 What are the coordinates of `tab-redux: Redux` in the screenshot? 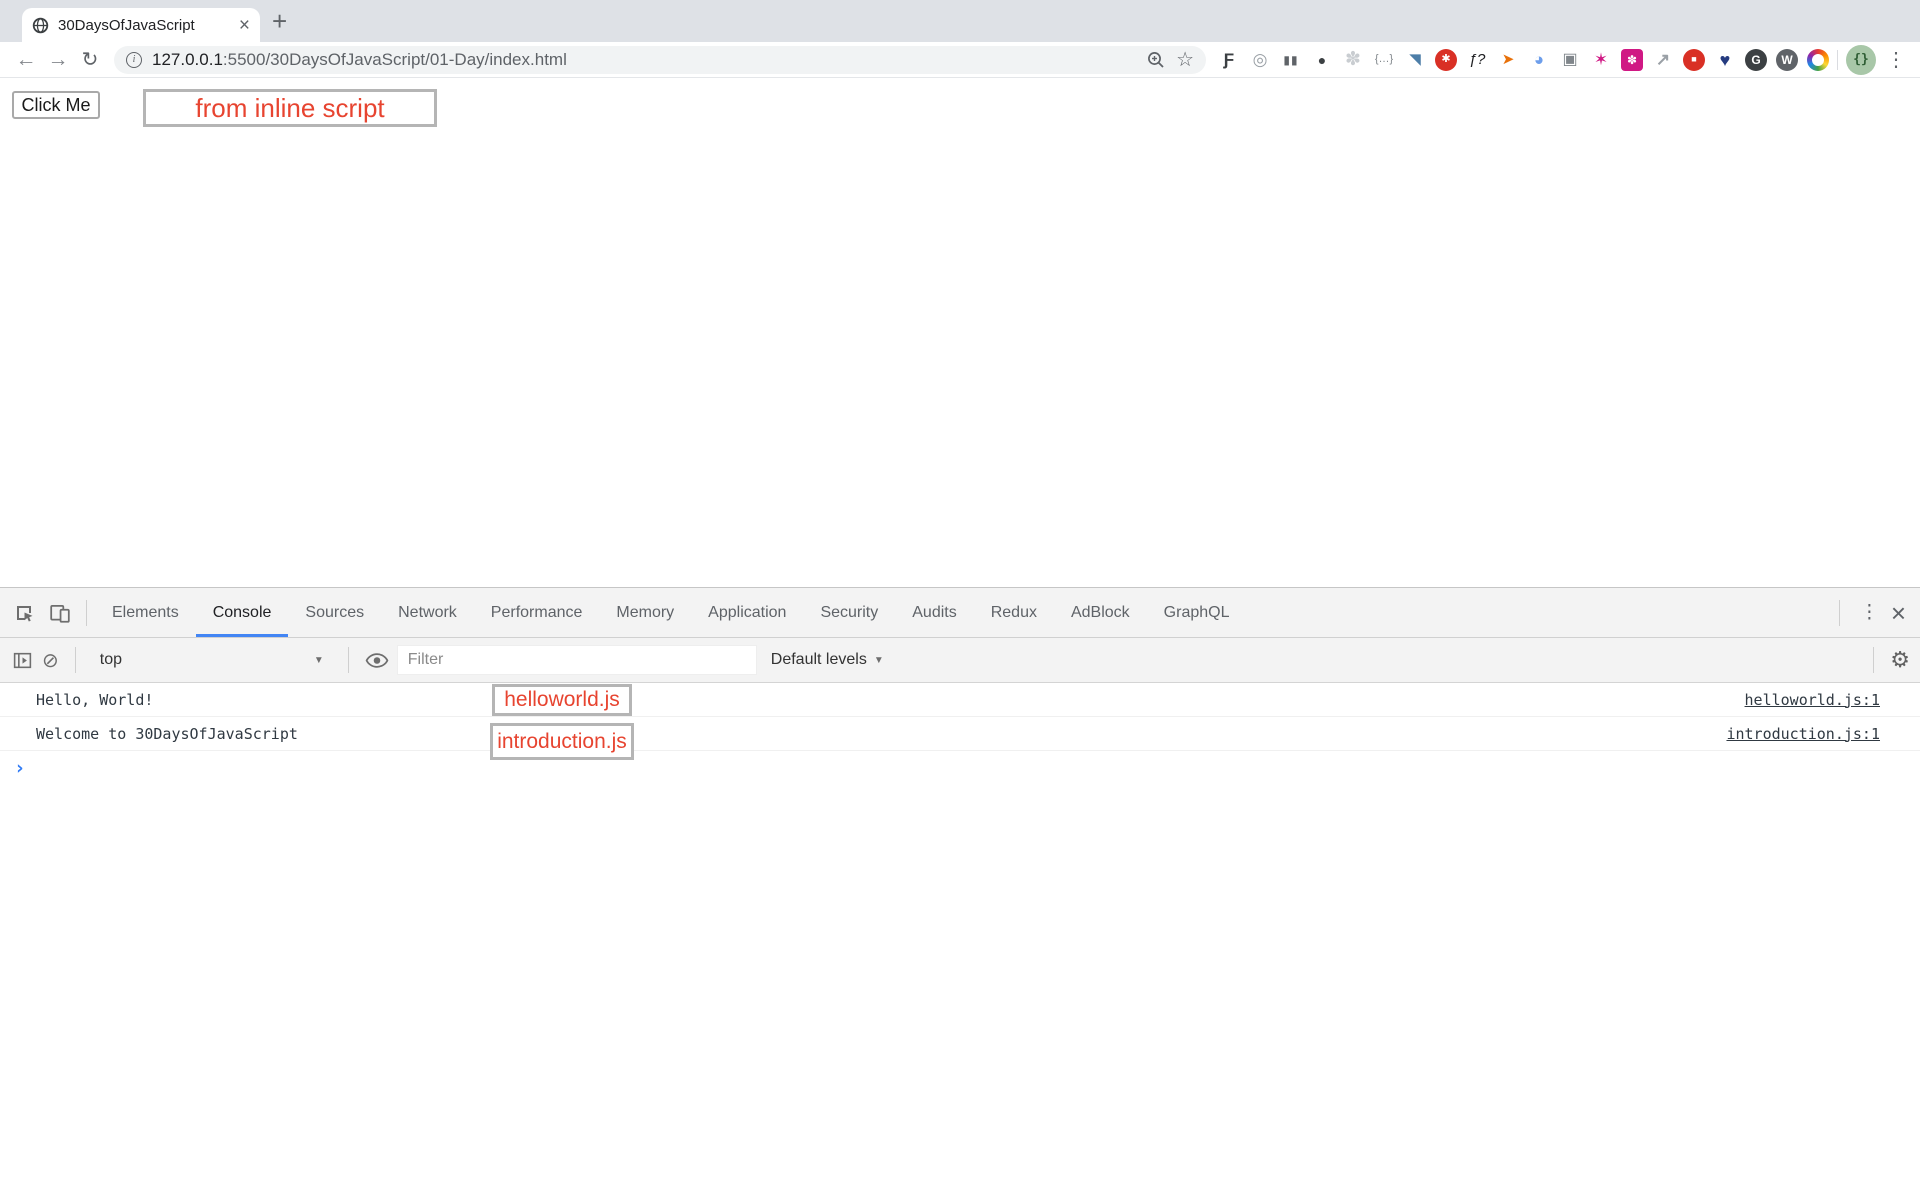 It's located at (1014, 612).